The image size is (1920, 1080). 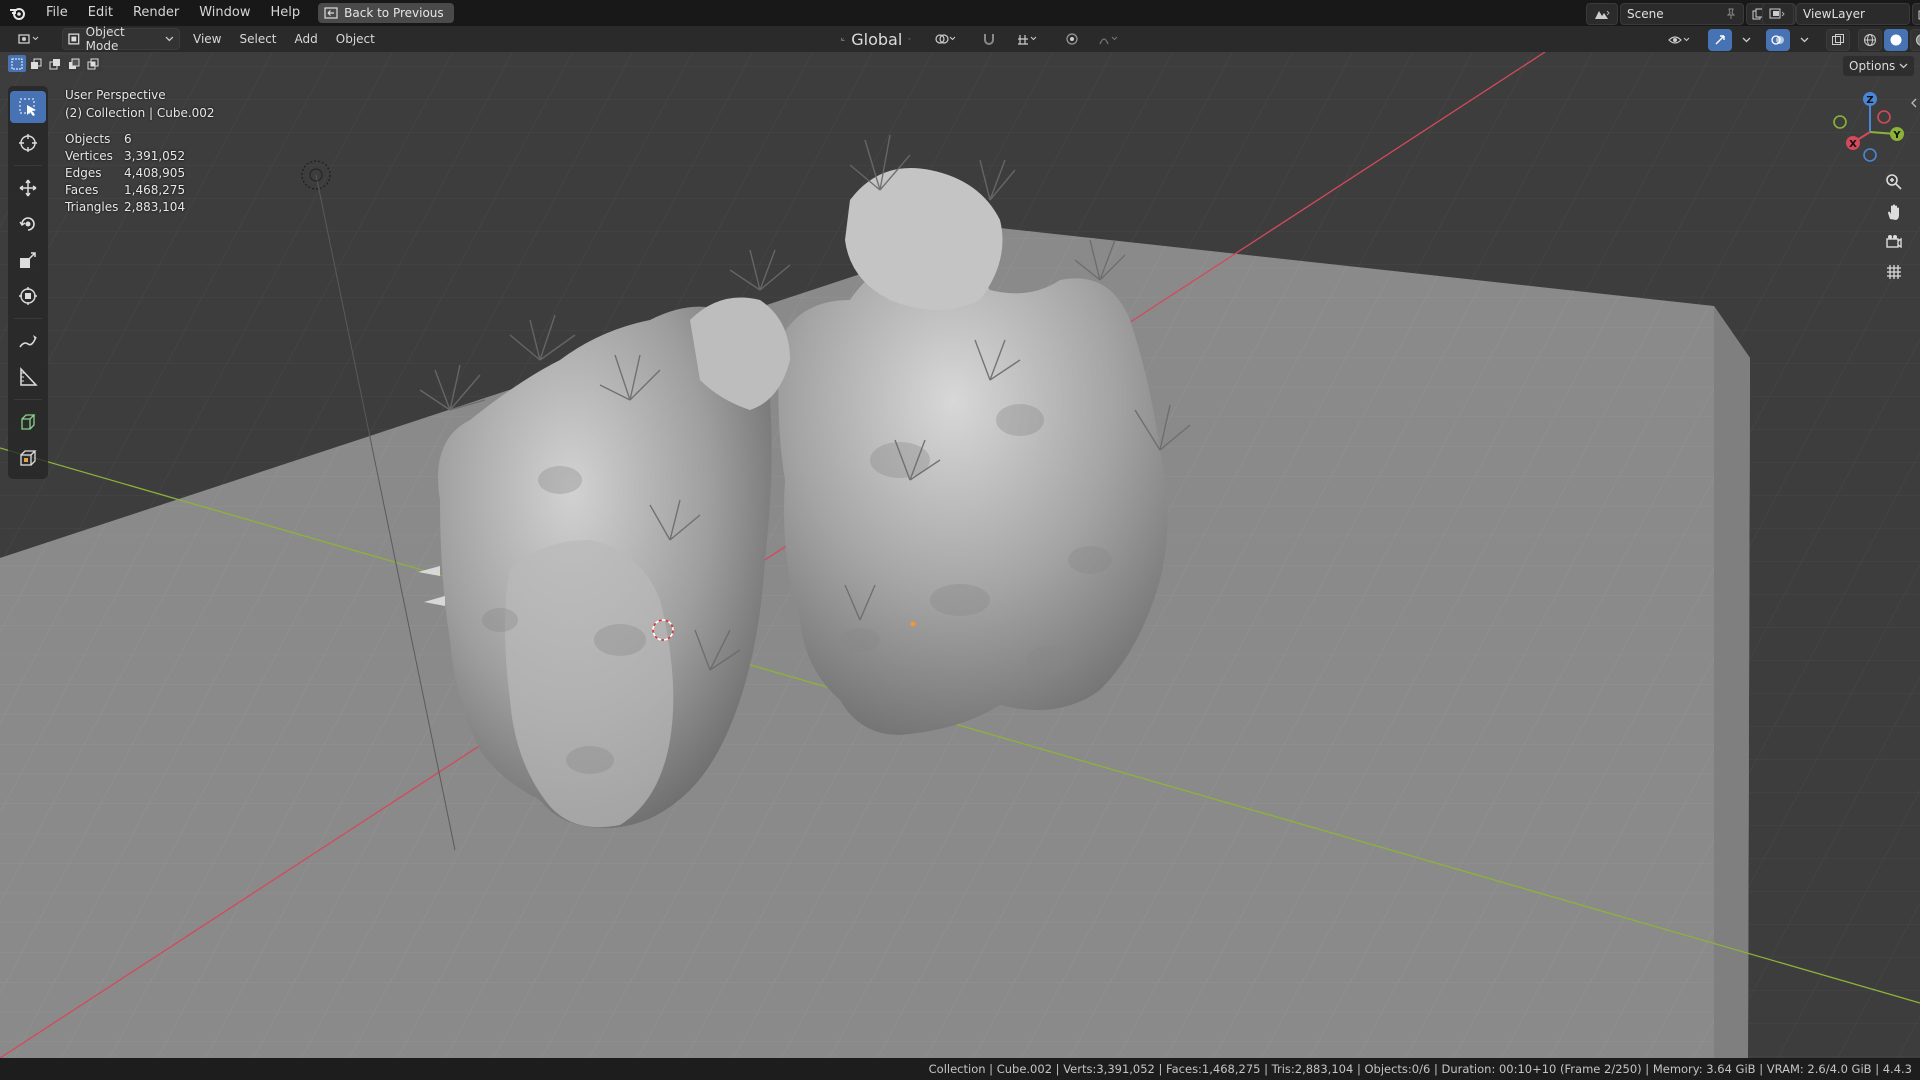 I want to click on viewlayer-name-field: ViewLayer, so click(x=1853, y=14).